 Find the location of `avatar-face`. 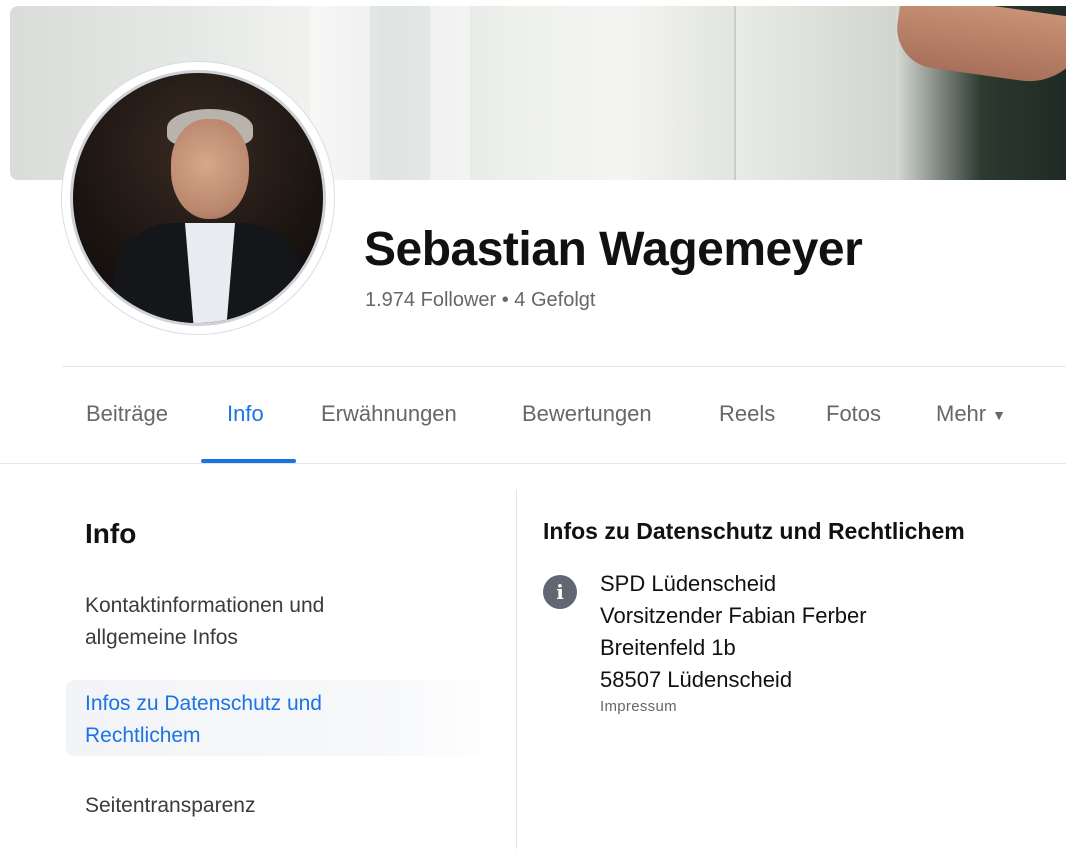

avatar-face is located at coordinates (210, 169).